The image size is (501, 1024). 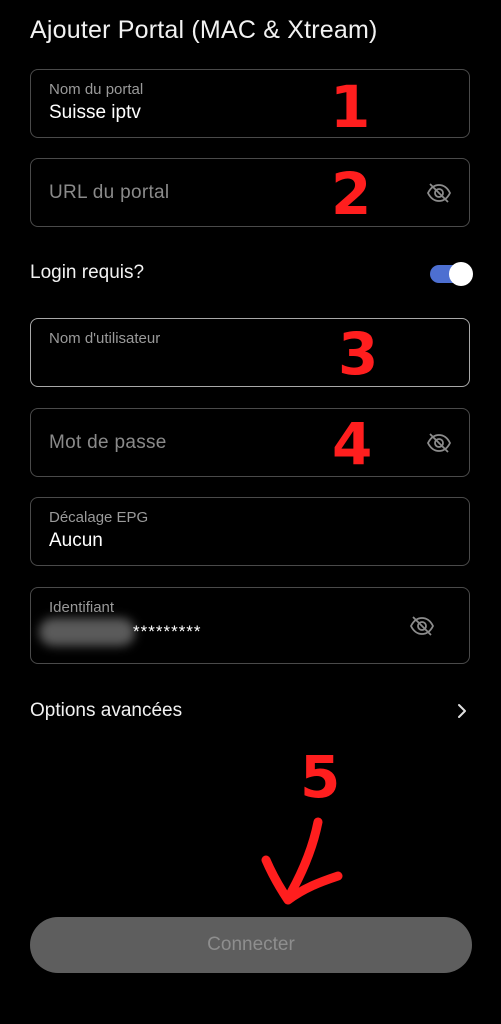 I want to click on password-placeholder: Mot de passe, so click(x=108, y=442).